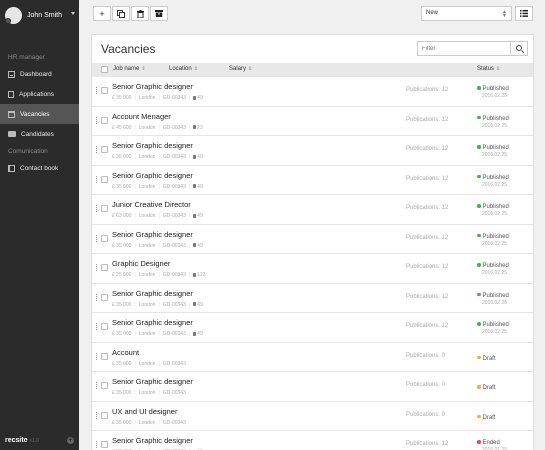 This screenshot has height=450, width=545. Describe the element at coordinates (157, 216) in the screenshot. I see `job-meta: £ 63 000 | London | GD-00343 | 49` at that location.